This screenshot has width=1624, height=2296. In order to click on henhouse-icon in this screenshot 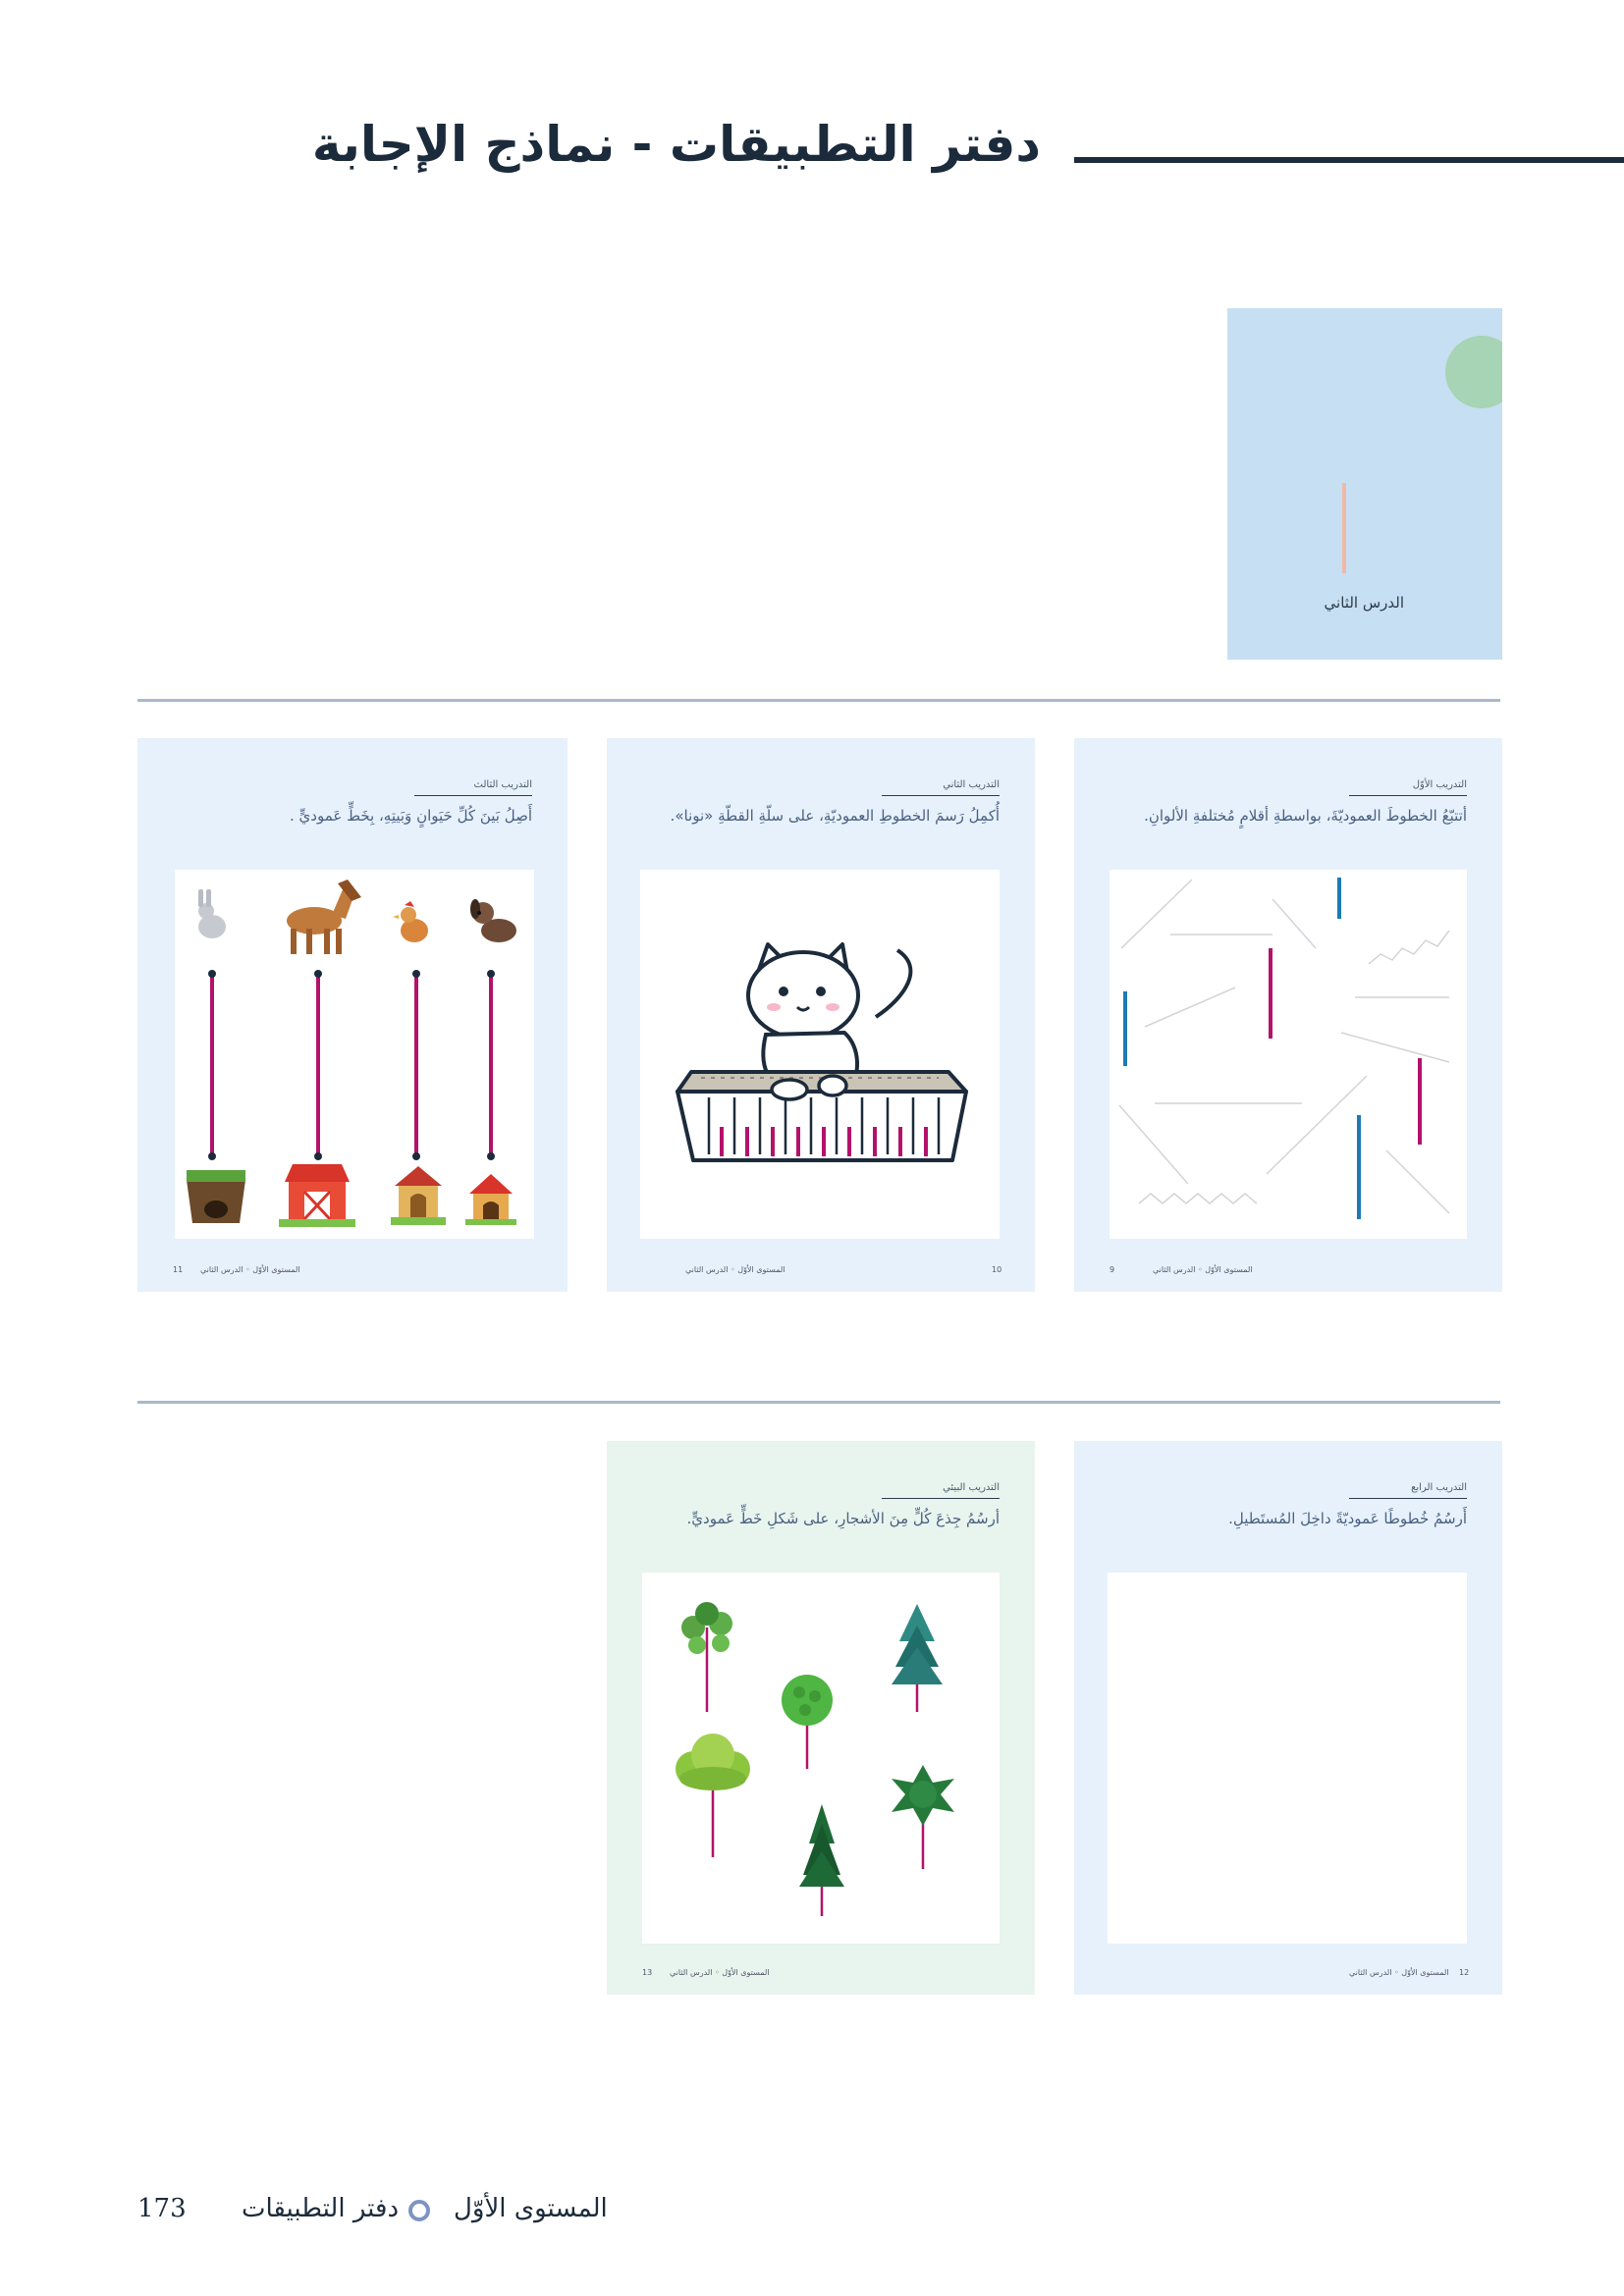, I will do `click(418, 1195)`.